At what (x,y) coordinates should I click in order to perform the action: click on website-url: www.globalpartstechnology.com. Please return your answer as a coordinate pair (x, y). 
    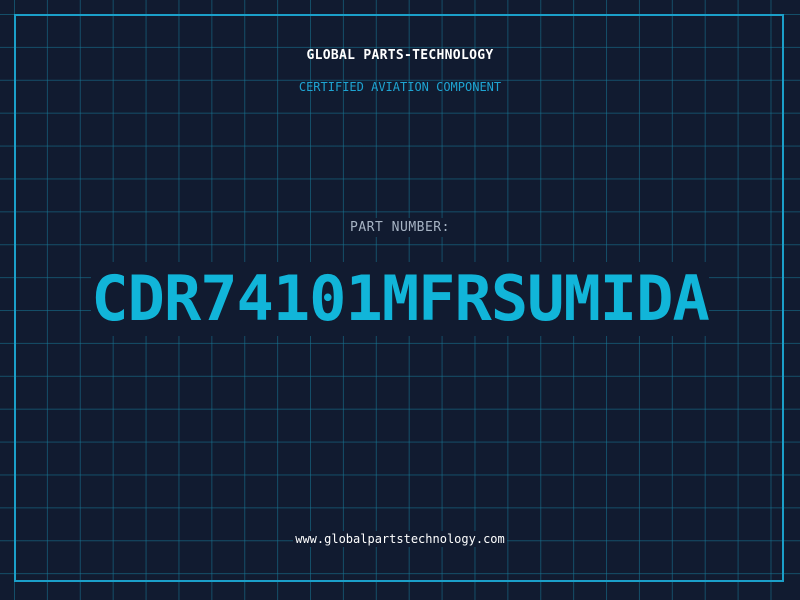
    Looking at the image, I should click on (400, 539).